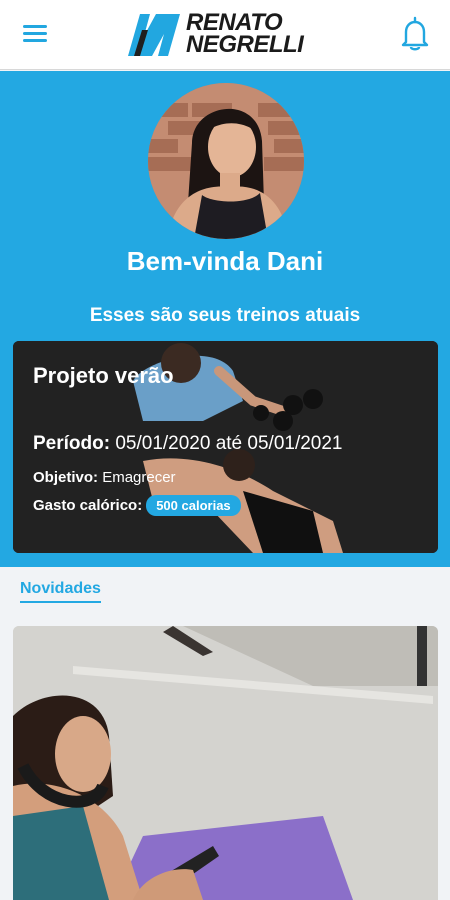  I want to click on period-value: 05/01/2020 até 05/01/2021, so click(229, 443).